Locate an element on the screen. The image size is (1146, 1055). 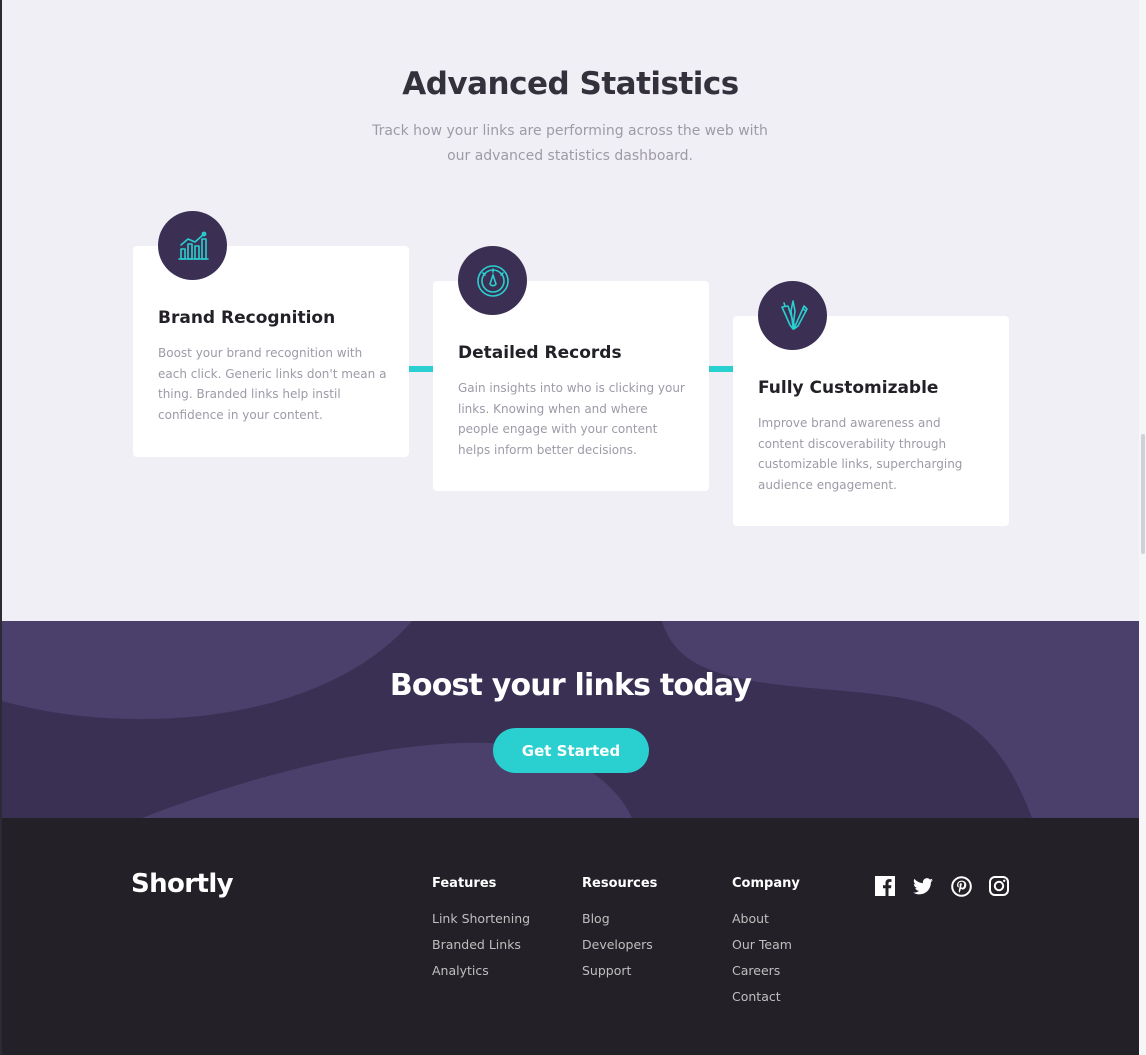
card-title: Brand Recognition is located at coordinates (247, 318).